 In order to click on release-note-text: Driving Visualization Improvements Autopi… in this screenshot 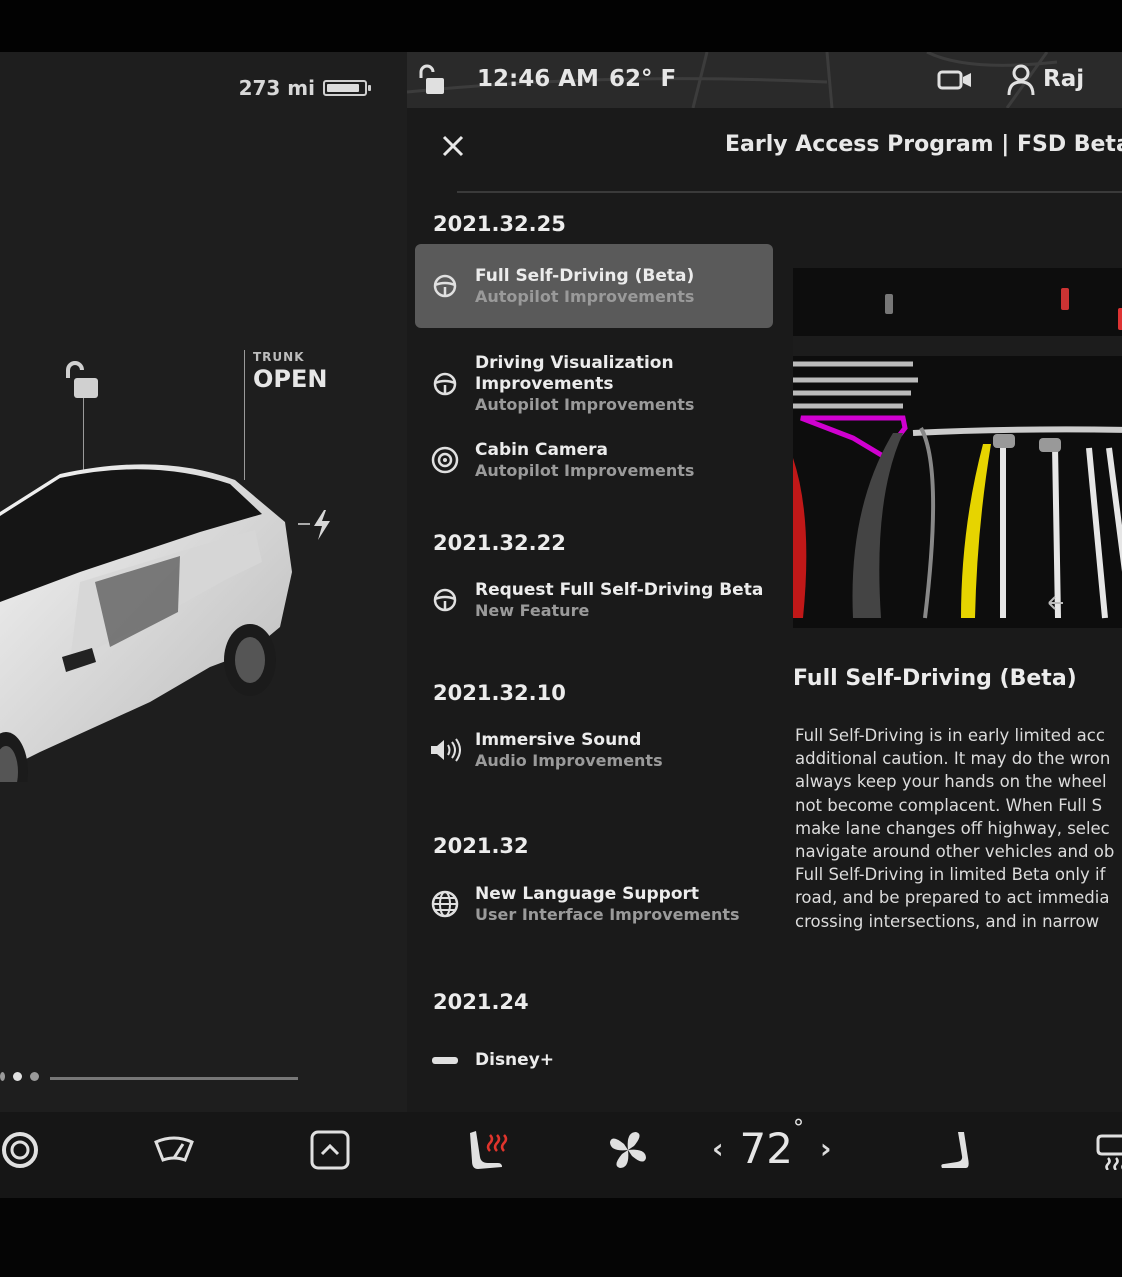, I will do `click(584, 384)`.